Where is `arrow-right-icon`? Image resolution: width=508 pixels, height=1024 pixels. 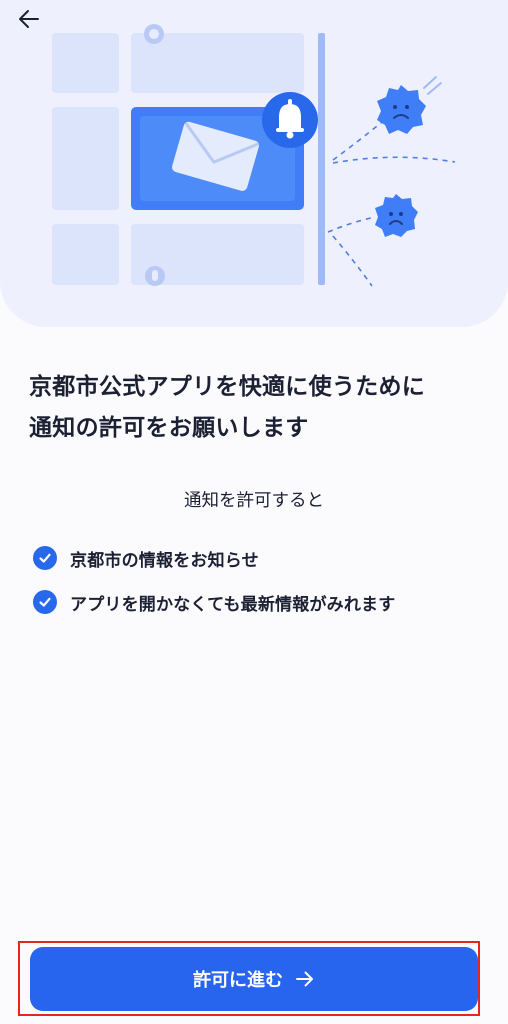
arrow-right-icon is located at coordinates (304, 979).